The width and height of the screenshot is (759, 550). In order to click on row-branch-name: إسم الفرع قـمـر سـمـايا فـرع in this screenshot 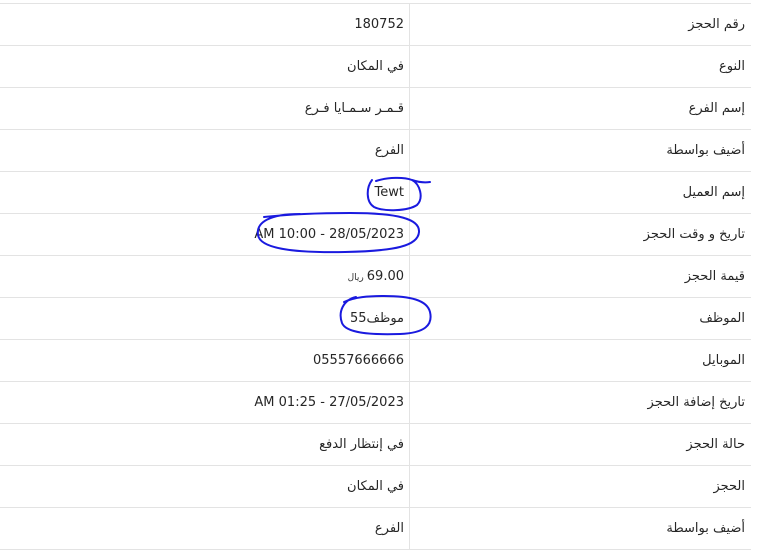, I will do `click(375, 108)`.